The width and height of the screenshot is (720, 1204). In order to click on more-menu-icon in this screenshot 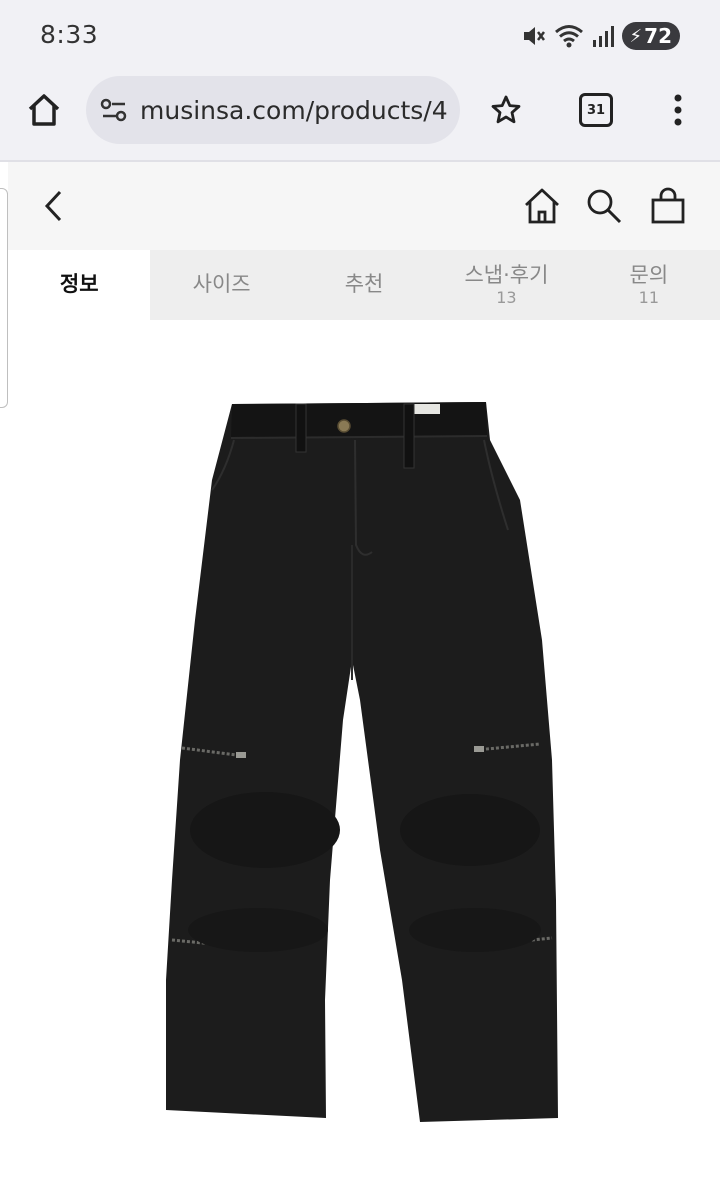, I will do `click(678, 110)`.